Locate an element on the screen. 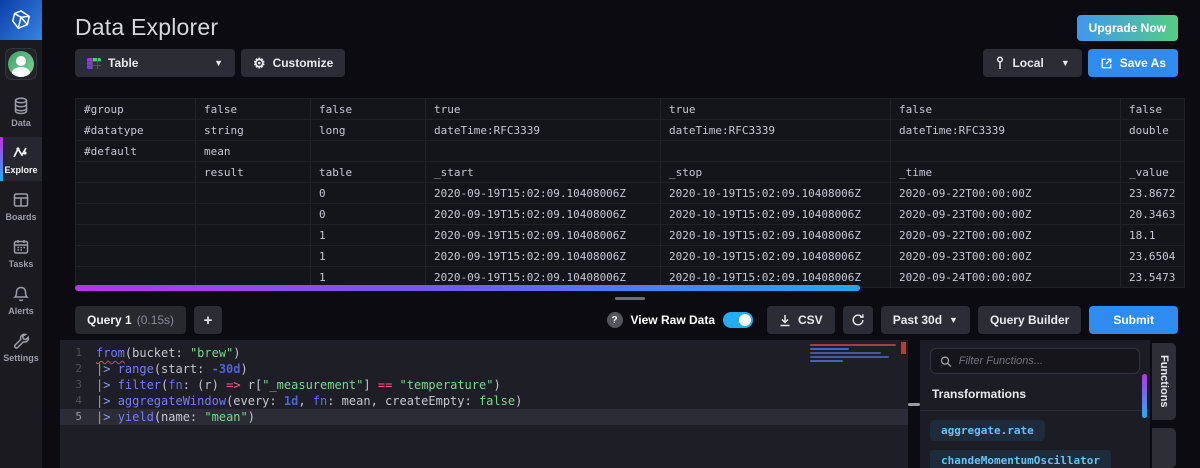  code-token: ) is located at coordinates (519, 401).